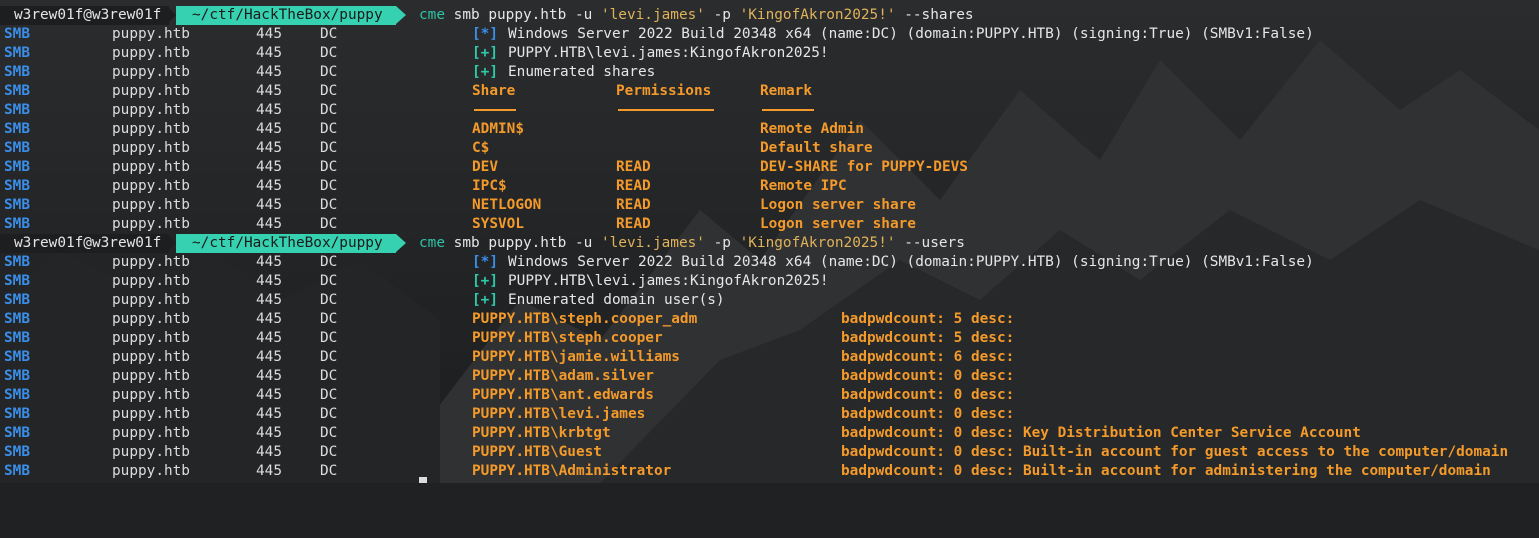 Image resolution: width=1539 pixels, height=538 pixels. Describe the element at coordinates (330, 72) in the screenshot. I see `output-line: SMB puppy.htb 445 DC [+] Enumerated shares` at that location.